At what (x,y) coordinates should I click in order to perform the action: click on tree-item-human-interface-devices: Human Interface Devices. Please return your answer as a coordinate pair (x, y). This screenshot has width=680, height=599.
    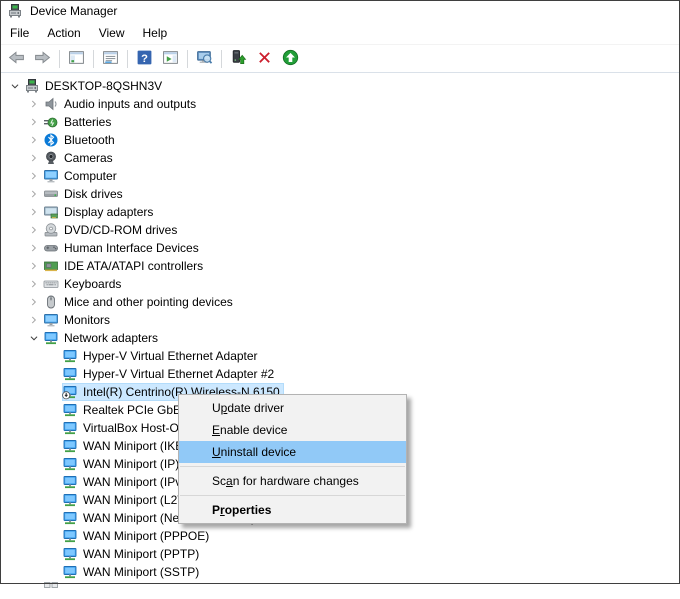
    Looking at the image, I should click on (340, 248).